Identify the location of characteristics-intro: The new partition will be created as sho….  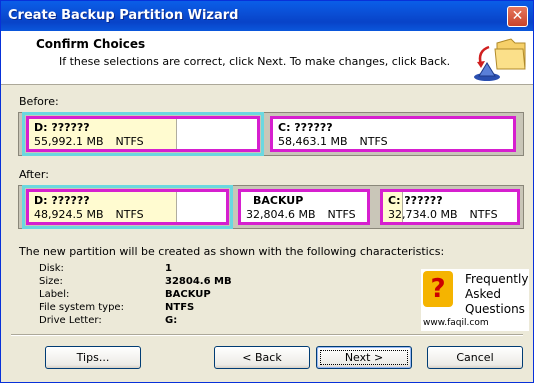
(232, 251).